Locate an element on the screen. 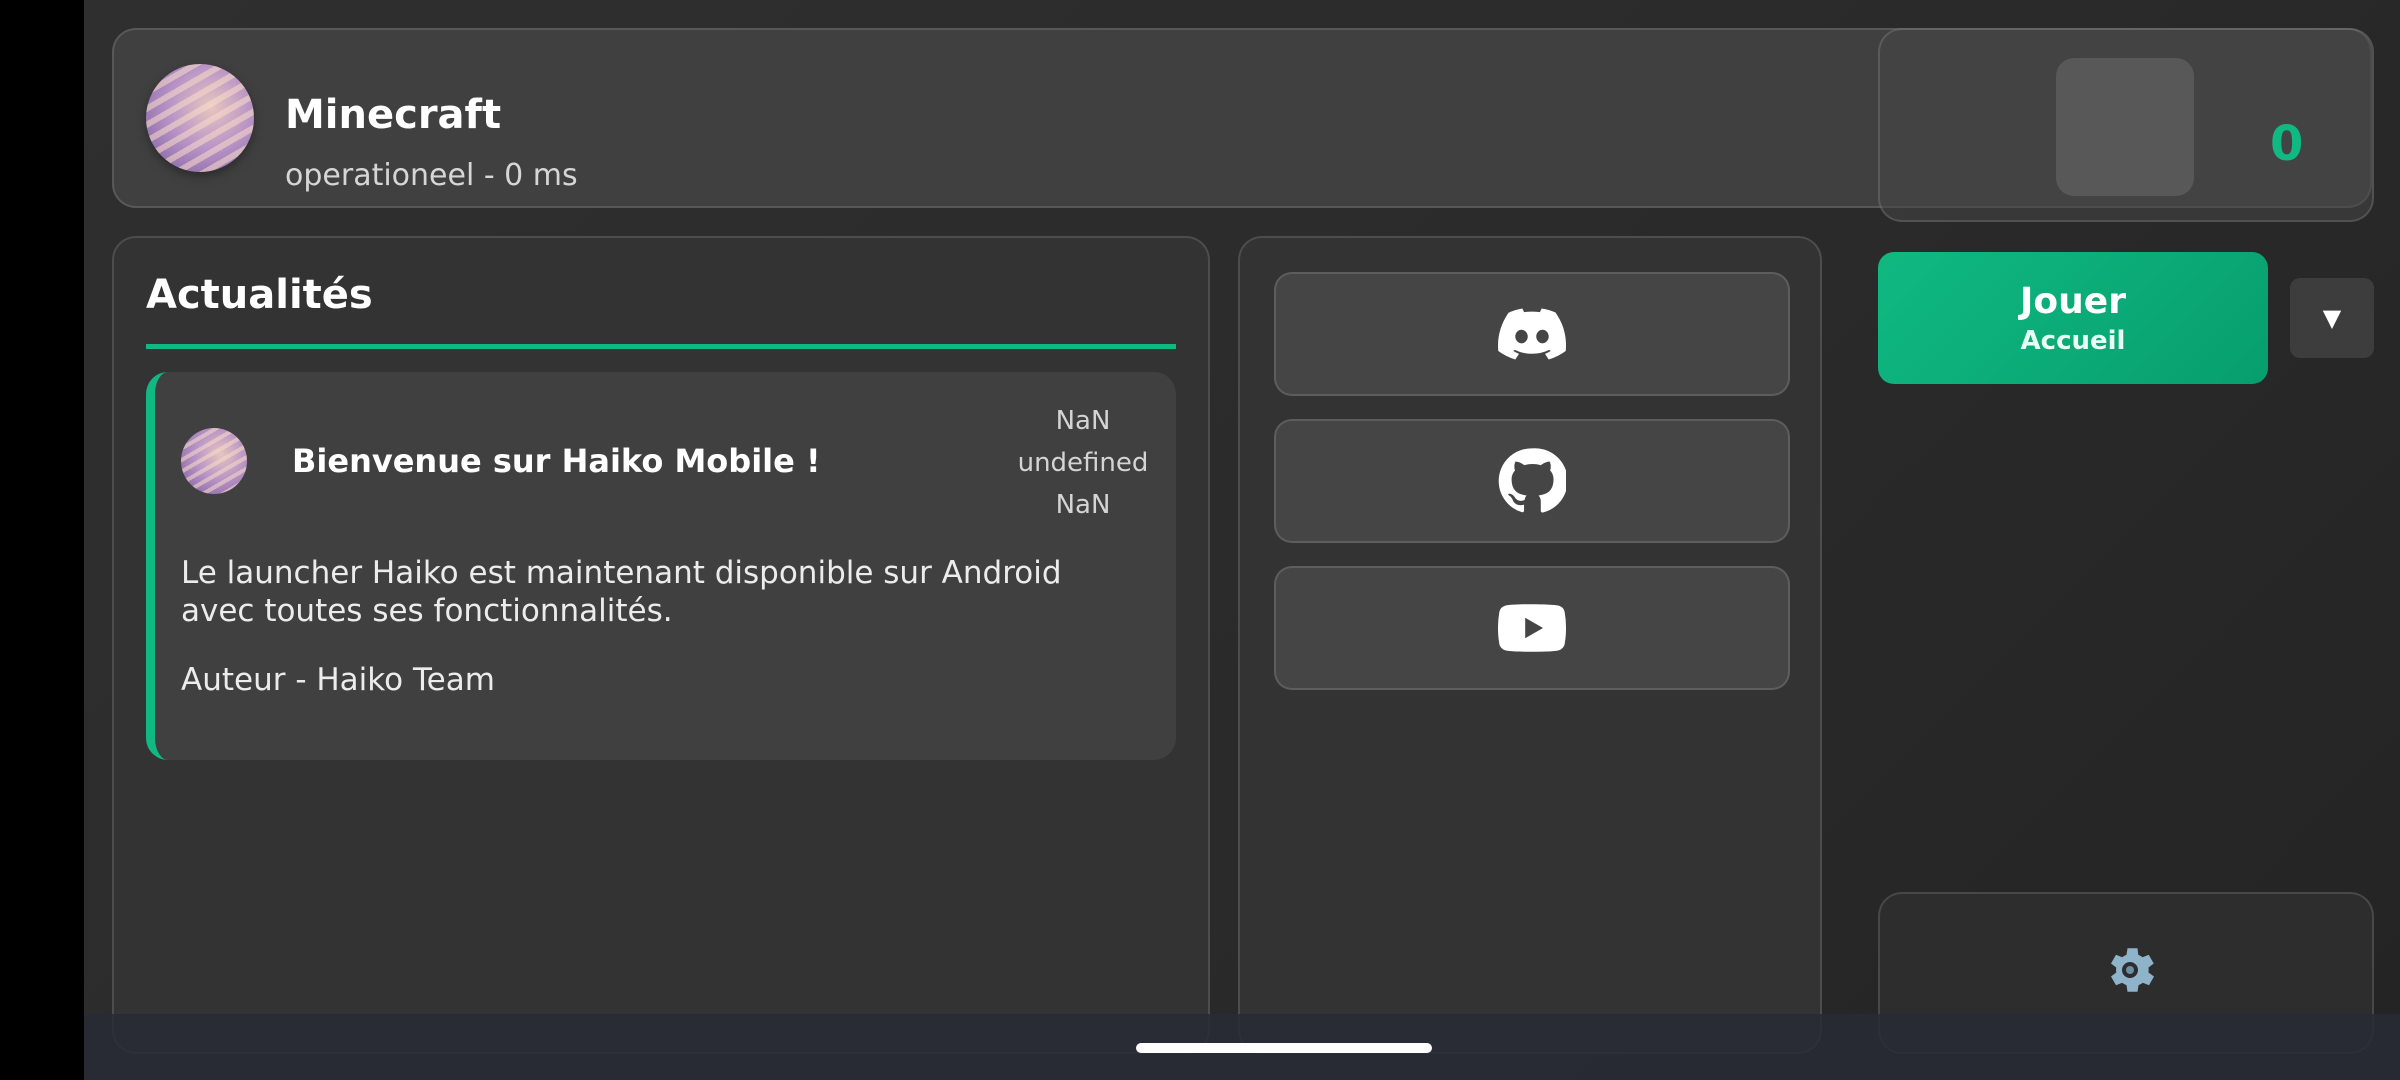  instance-dropdown-button: ▼ is located at coordinates (2332, 318).